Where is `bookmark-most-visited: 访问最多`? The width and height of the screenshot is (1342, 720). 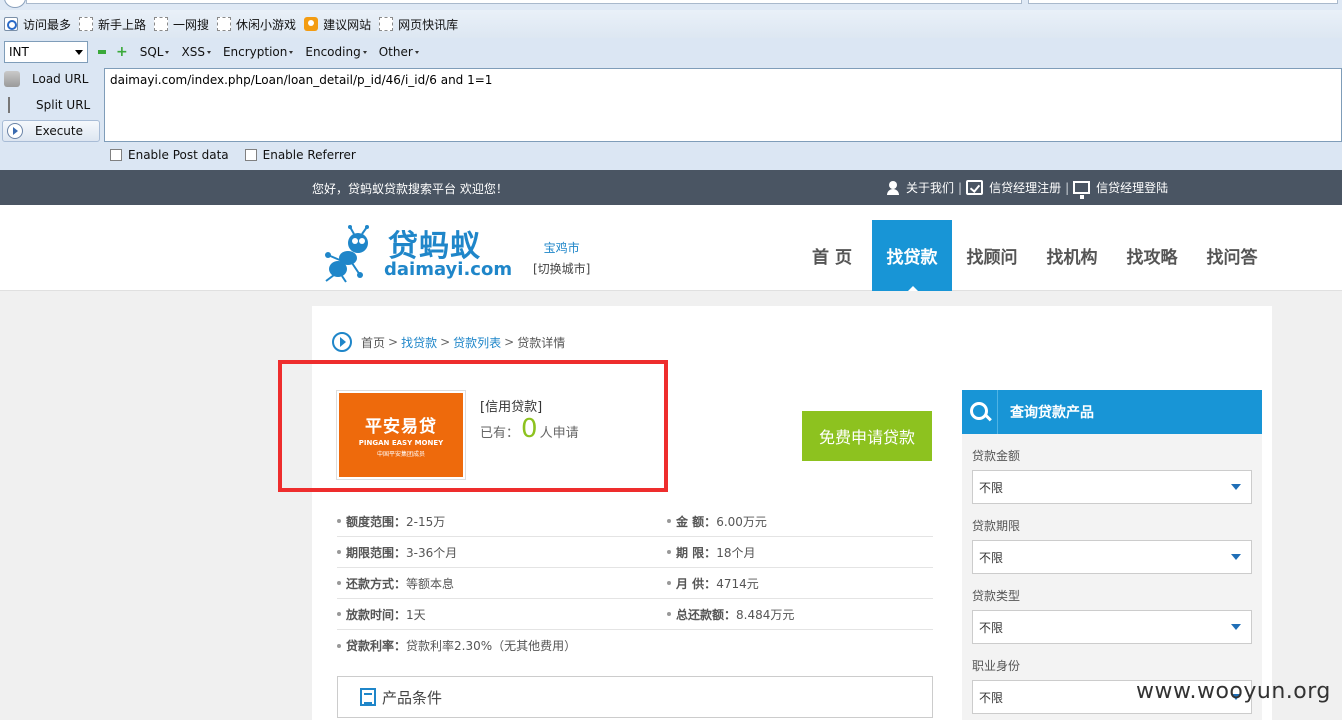 bookmark-most-visited: 访问最多 is located at coordinates (37, 24).